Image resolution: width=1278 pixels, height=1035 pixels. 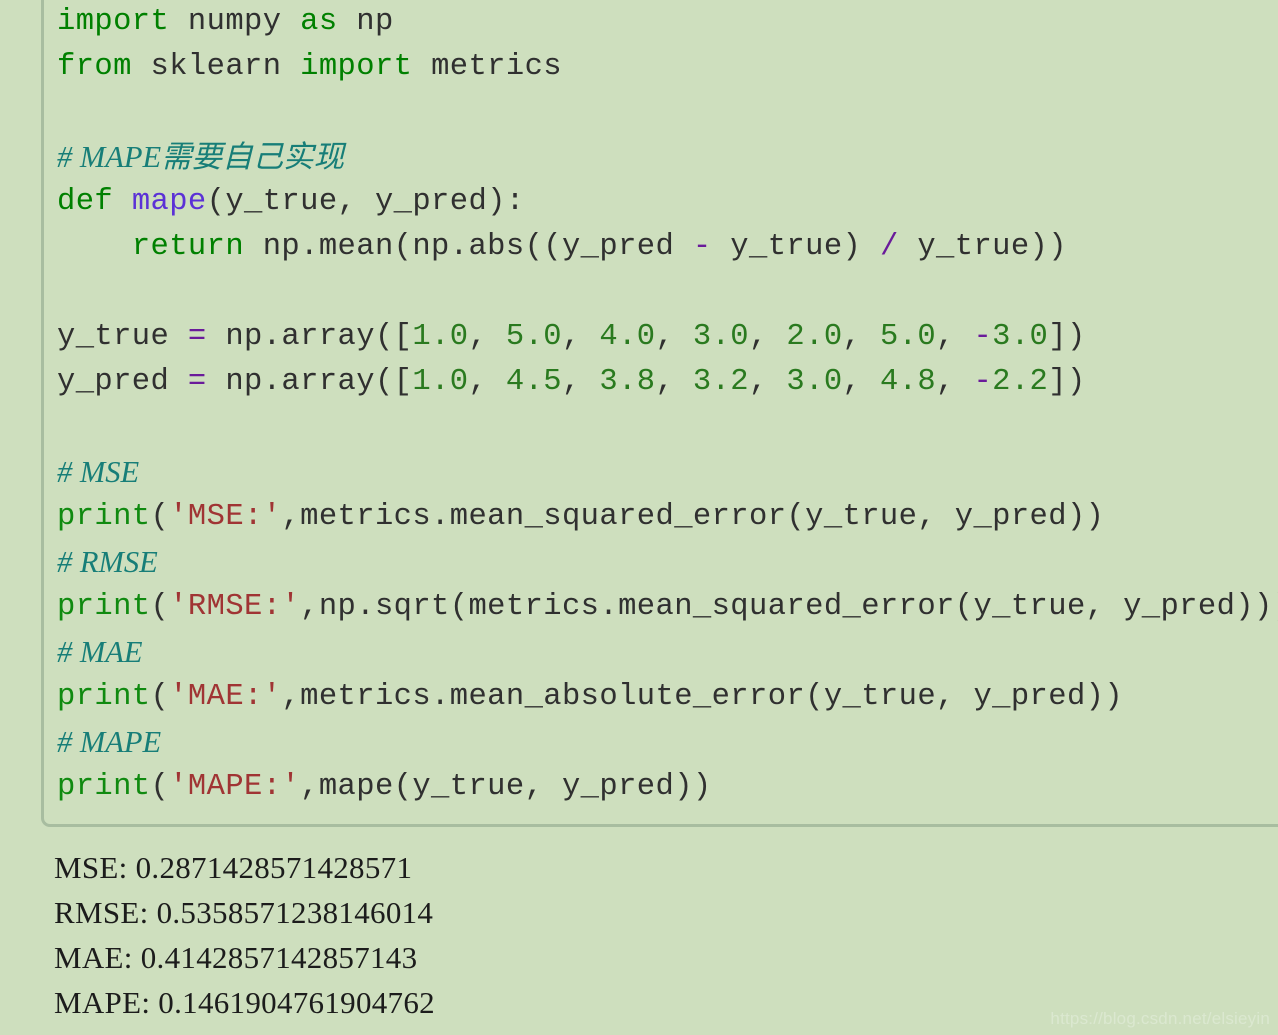 What do you see at coordinates (225, 697) in the screenshot?
I see `code-token-str: 'MAE:'` at bounding box center [225, 697].